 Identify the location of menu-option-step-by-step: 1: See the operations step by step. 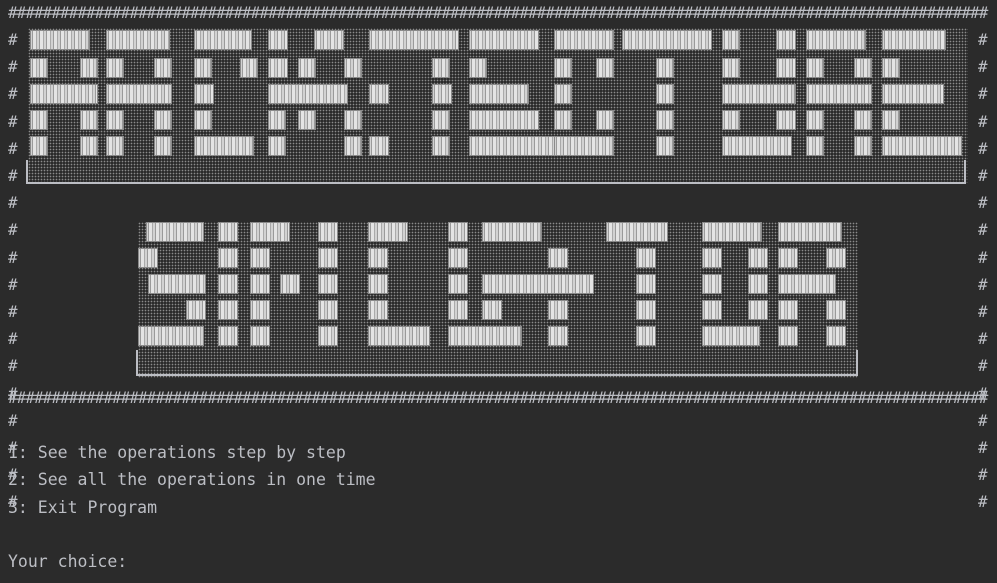
(177, 452).